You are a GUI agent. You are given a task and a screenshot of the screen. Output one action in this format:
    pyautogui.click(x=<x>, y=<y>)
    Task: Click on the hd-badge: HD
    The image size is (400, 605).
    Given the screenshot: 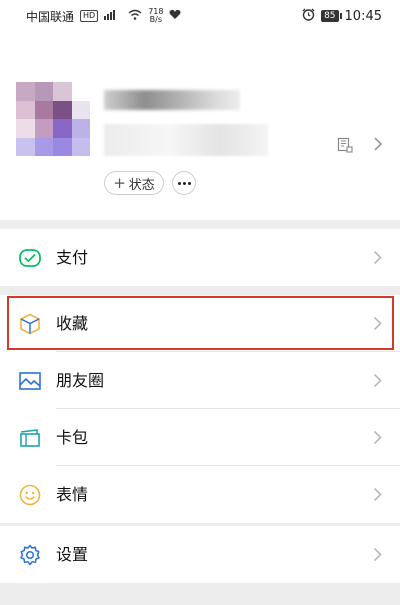 What is the action you would take?
    pyautogui.click(x=89, y=16)
    